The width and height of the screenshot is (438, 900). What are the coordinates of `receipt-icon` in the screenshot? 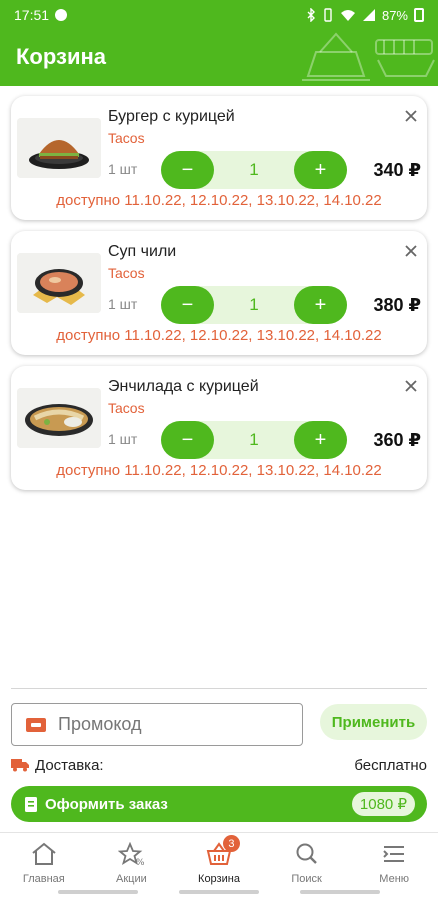 It's located at (31, 804).